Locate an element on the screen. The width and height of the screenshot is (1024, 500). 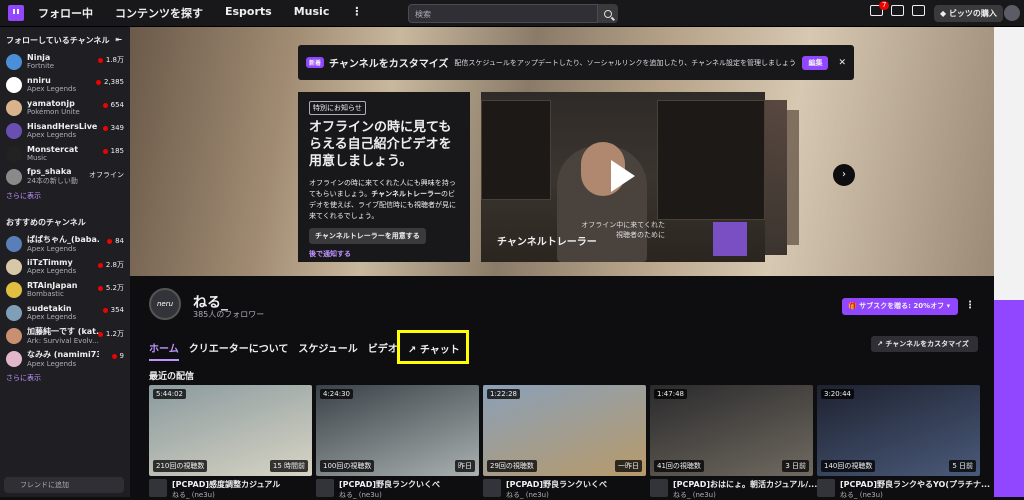
viewer-count-value: 654 is located at coordinates (117, 105).